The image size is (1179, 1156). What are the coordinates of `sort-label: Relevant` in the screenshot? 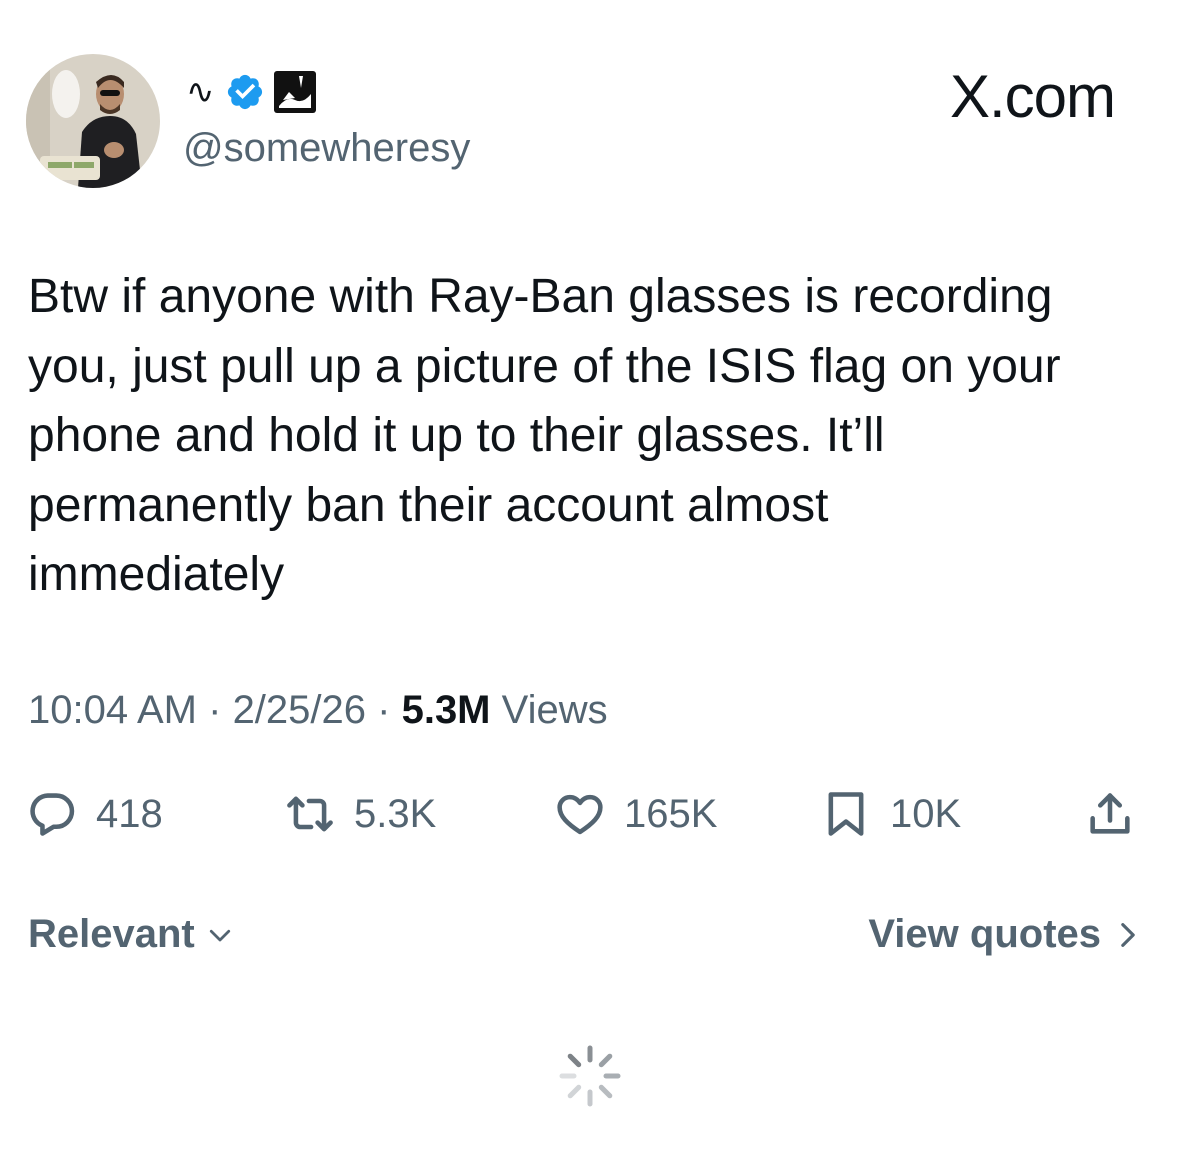 It's located at (111, 934).